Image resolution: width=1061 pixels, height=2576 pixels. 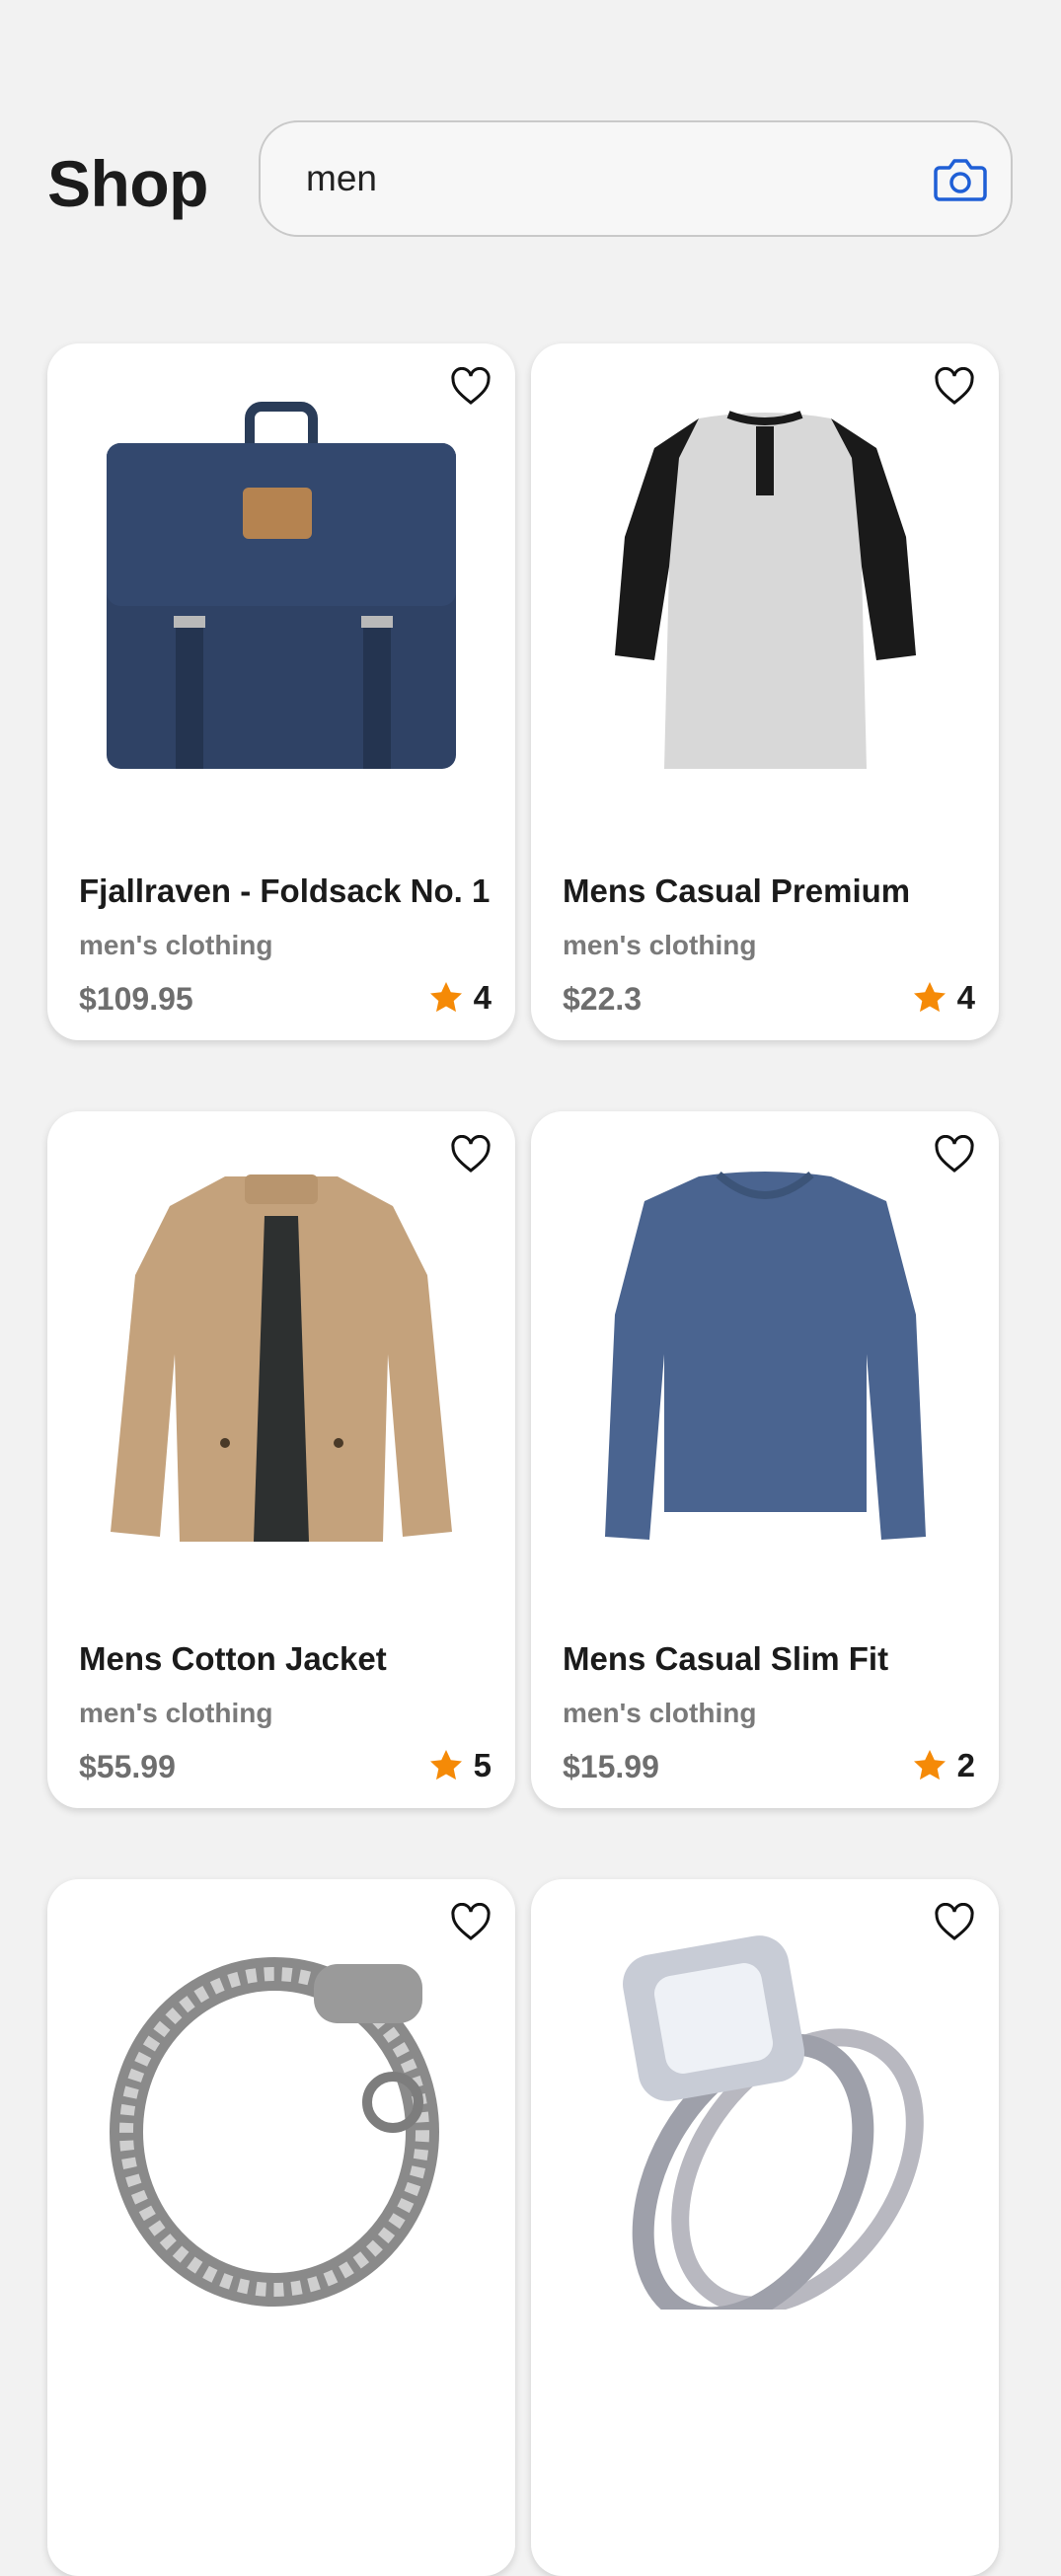 What do you see at coordinates (726, 1658) in the screenshot?
I see `product-name: Mens Casual Slim Fit` at bounding box center [726, 1658].